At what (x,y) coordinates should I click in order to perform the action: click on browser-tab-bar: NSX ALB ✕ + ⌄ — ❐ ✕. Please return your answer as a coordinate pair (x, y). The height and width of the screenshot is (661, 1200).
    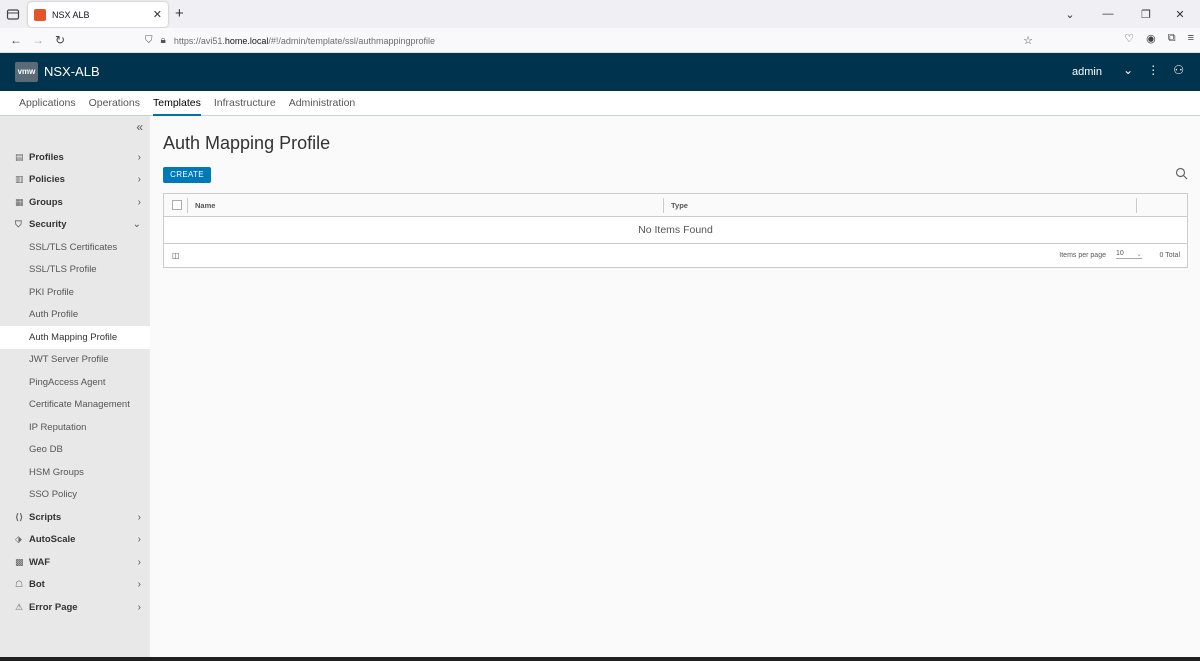
    Looking at the image, I should click on (600, 14).